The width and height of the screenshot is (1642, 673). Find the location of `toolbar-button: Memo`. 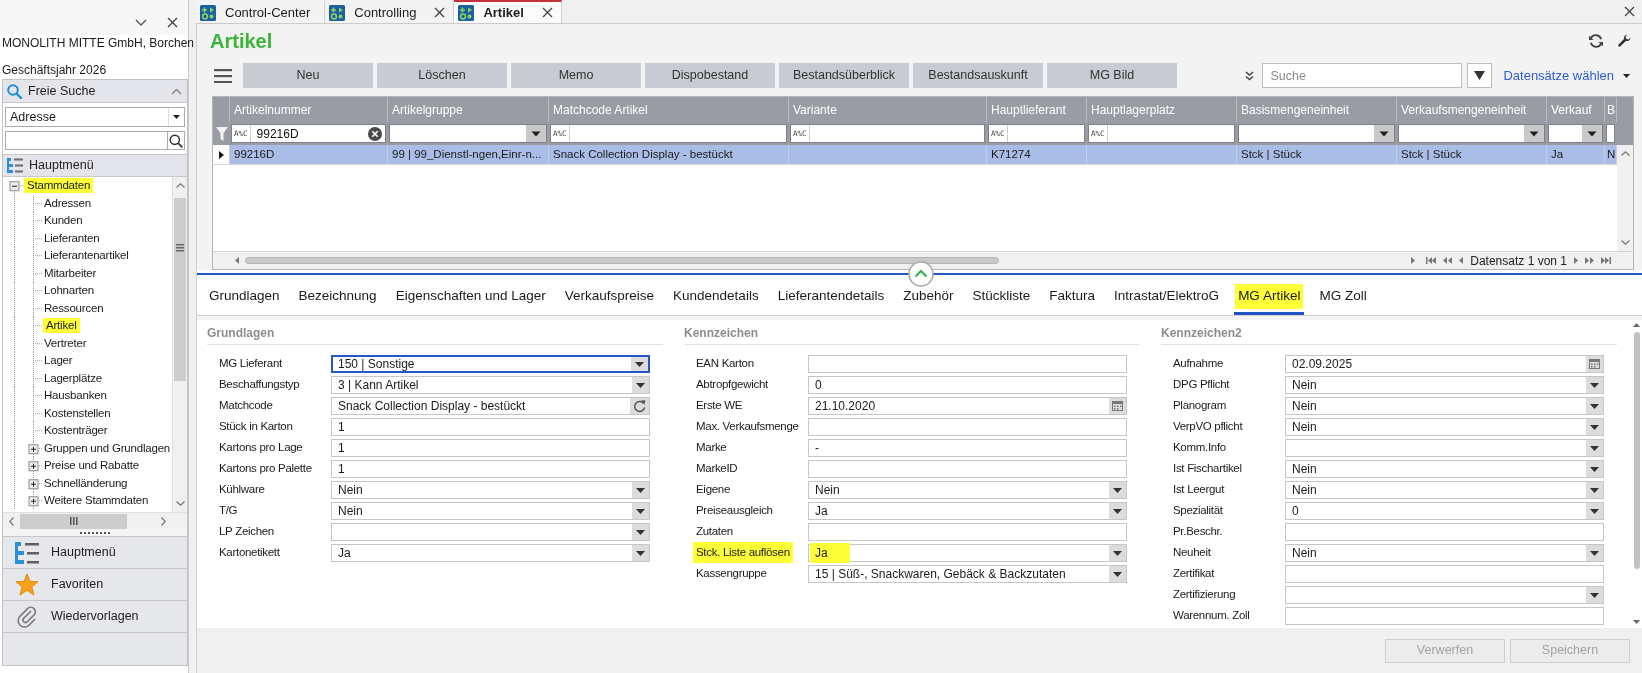

toolbar-button: Memo is located at coordinates (576, 75).